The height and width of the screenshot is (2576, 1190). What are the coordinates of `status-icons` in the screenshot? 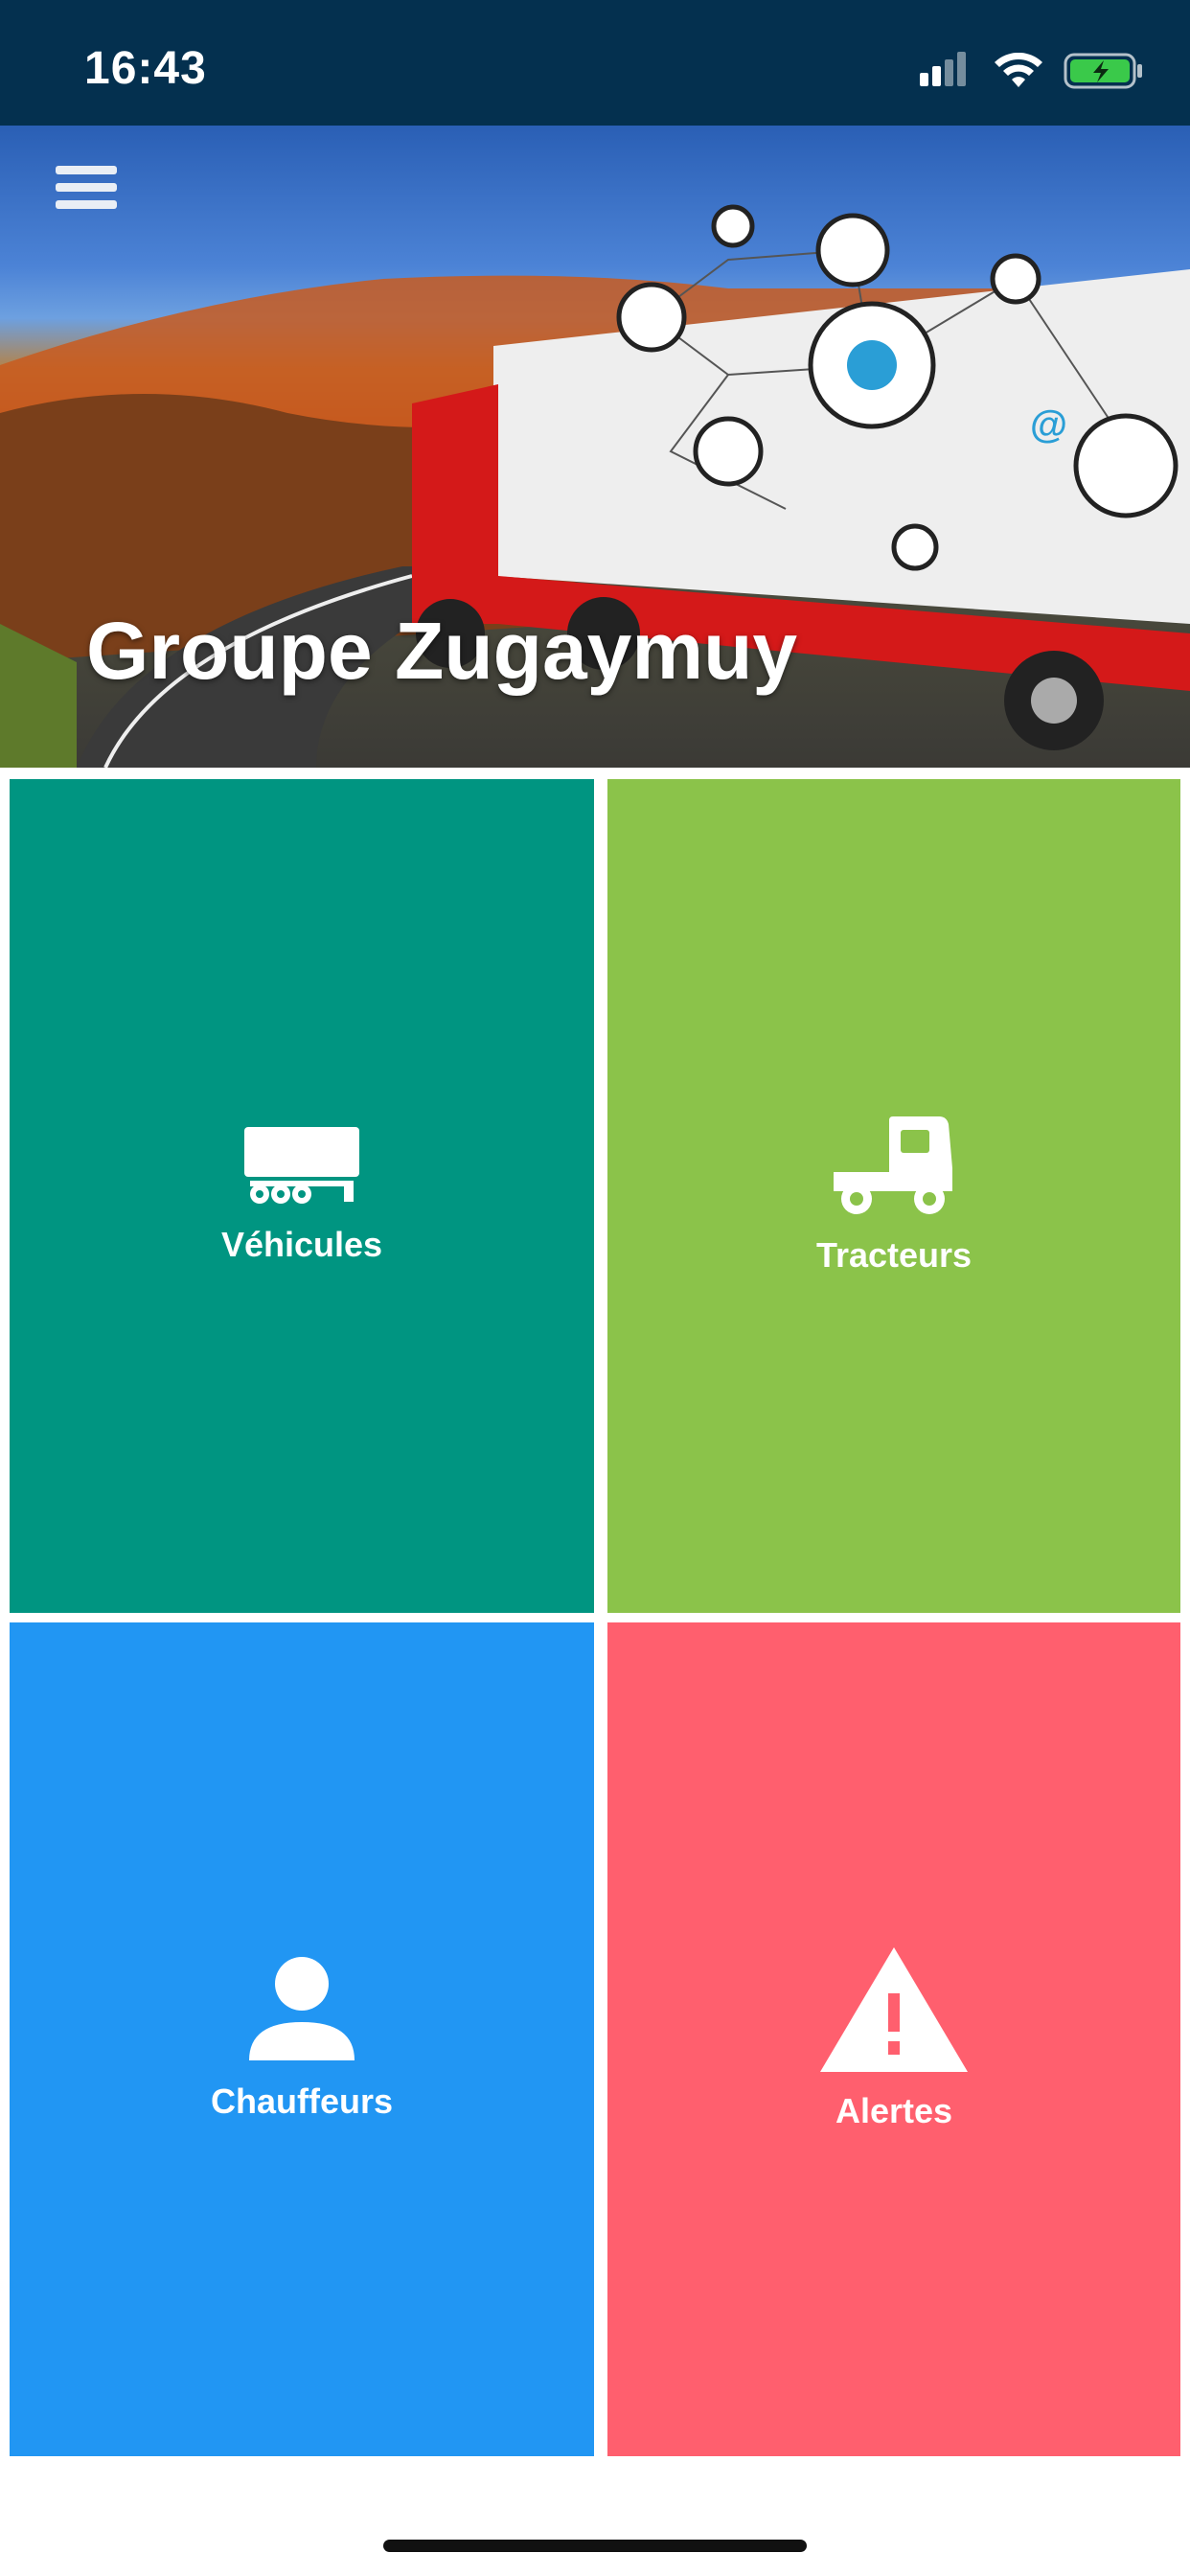 It's located at (1032, 71).